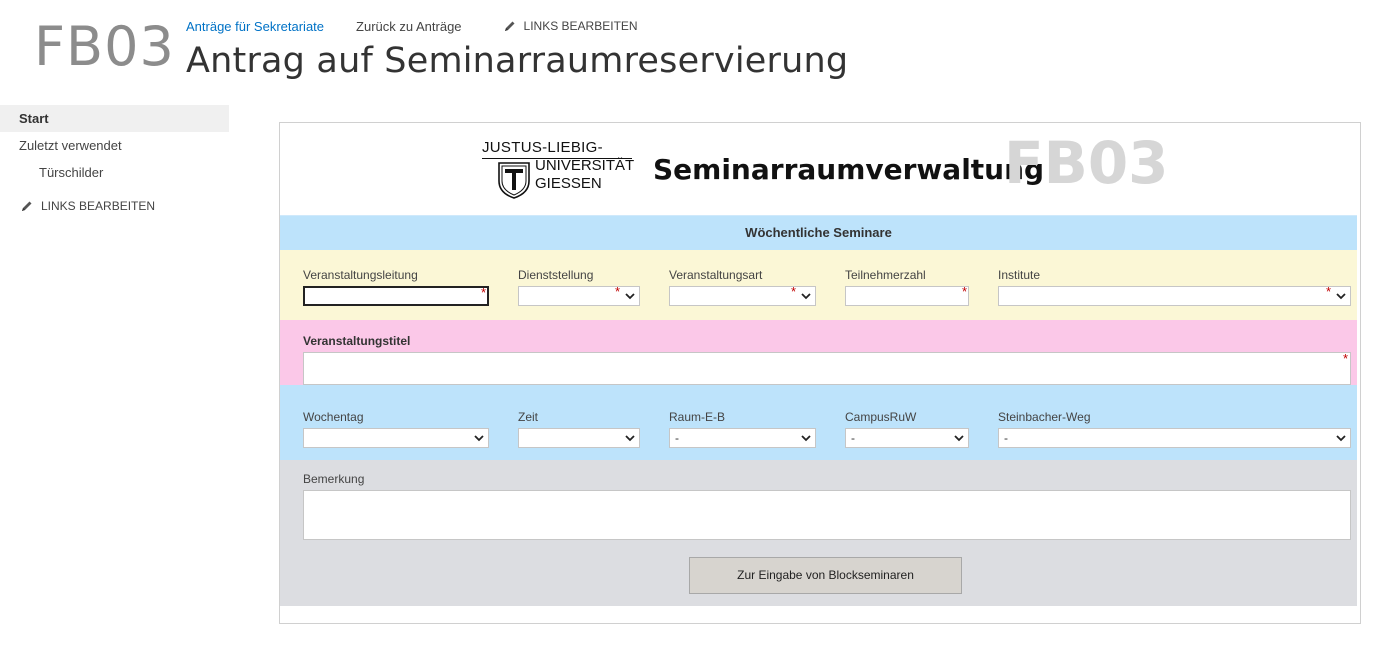  I want to click on select-steinbacher-weg: -, so click(1174, 438).